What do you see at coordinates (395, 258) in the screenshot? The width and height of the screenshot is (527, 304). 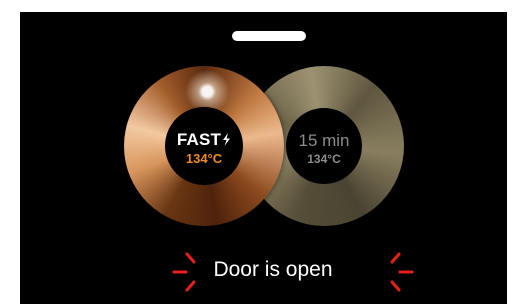 I see `alert-ray-right-top` at bounding box center [395, 258].